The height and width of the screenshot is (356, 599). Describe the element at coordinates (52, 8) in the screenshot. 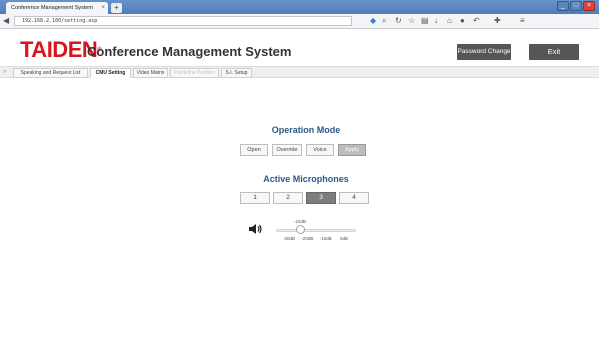

I see `browser-tab-title: Conference Management System` at that location.